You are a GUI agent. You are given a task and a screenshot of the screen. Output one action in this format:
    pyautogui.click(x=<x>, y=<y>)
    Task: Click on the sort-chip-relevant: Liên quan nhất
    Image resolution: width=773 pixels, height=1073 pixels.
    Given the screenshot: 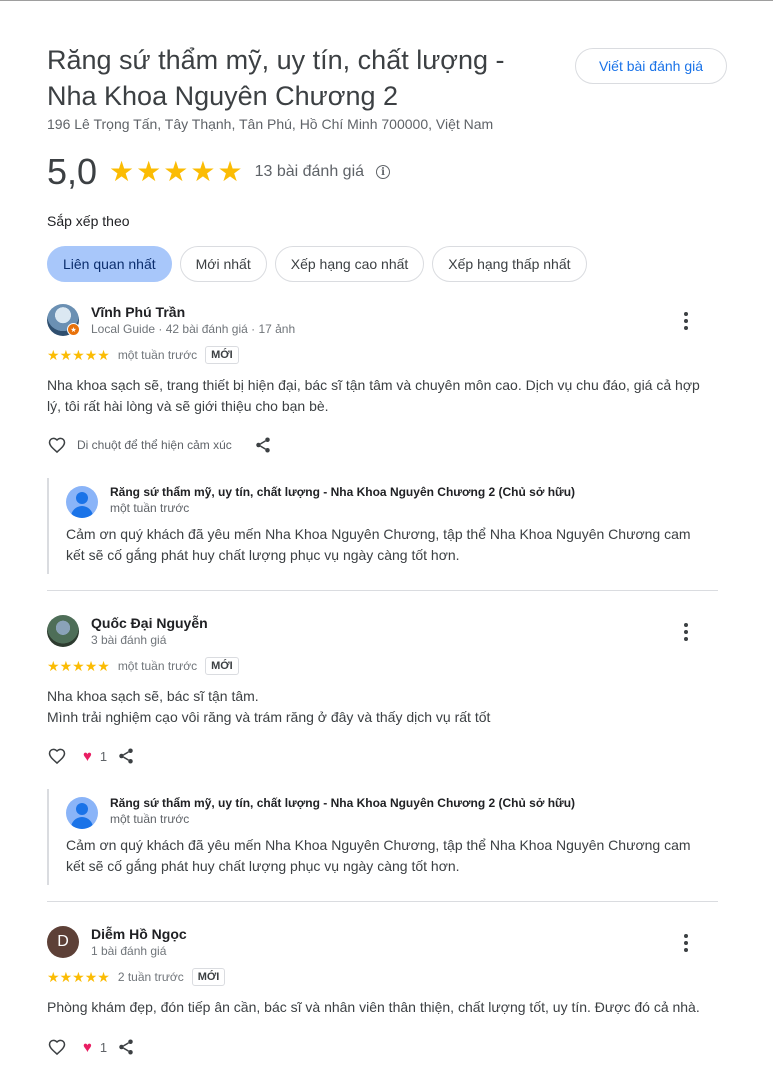 What is the action you would take?
    pyautogui.click(x=109, y=264)
    